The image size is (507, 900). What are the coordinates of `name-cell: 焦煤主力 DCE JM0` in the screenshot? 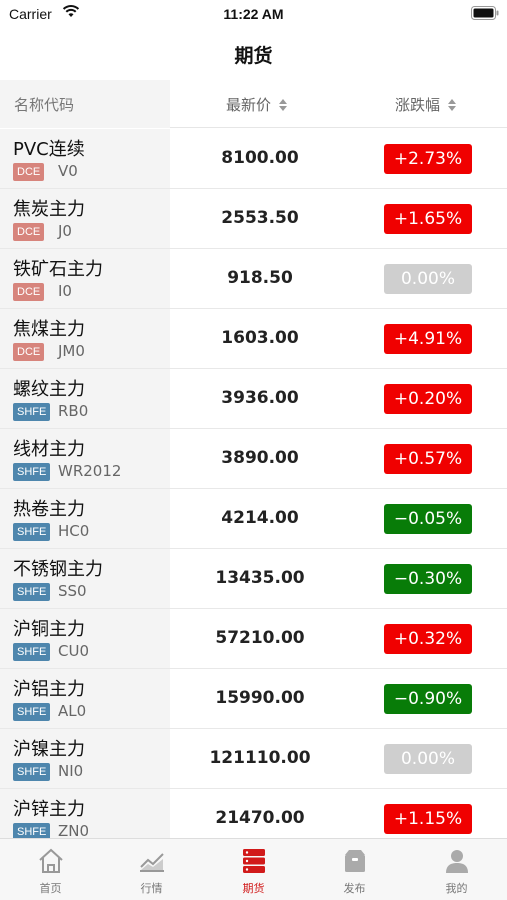 It's located at (85, 338).